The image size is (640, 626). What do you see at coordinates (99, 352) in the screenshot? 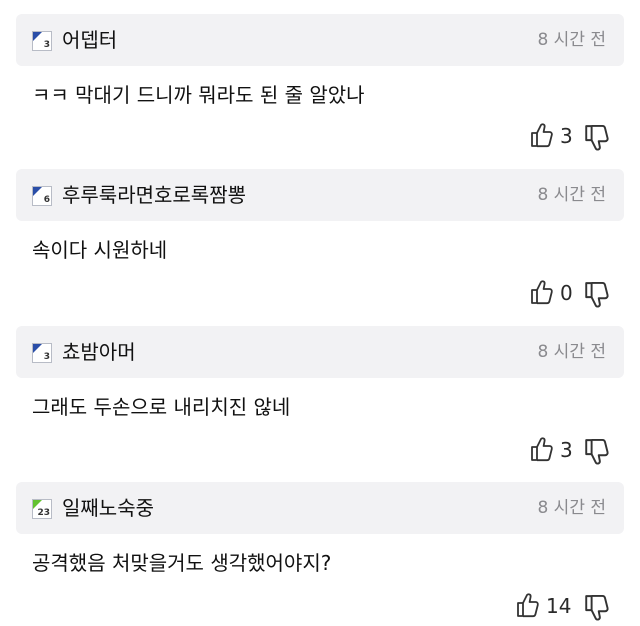
I see `comment-author: 쵸밤아머` at bounding box center [99, 352].